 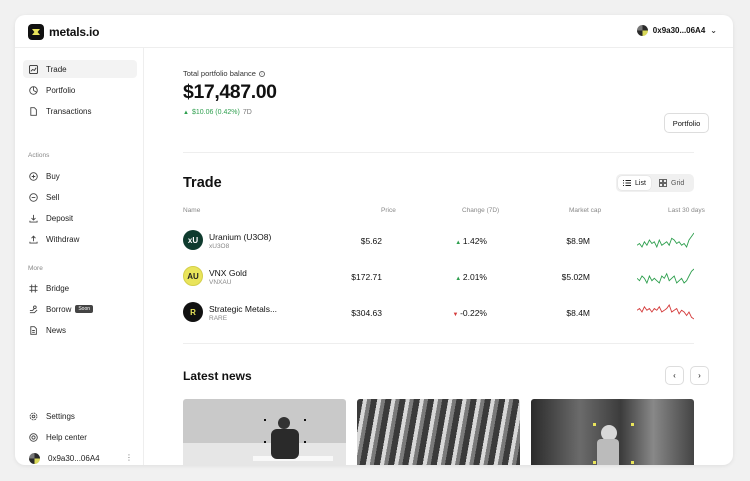 What do you see at coordinates (33, 416) in the screenshot?
I see `gear-icon` at bounding box center [33, 416].